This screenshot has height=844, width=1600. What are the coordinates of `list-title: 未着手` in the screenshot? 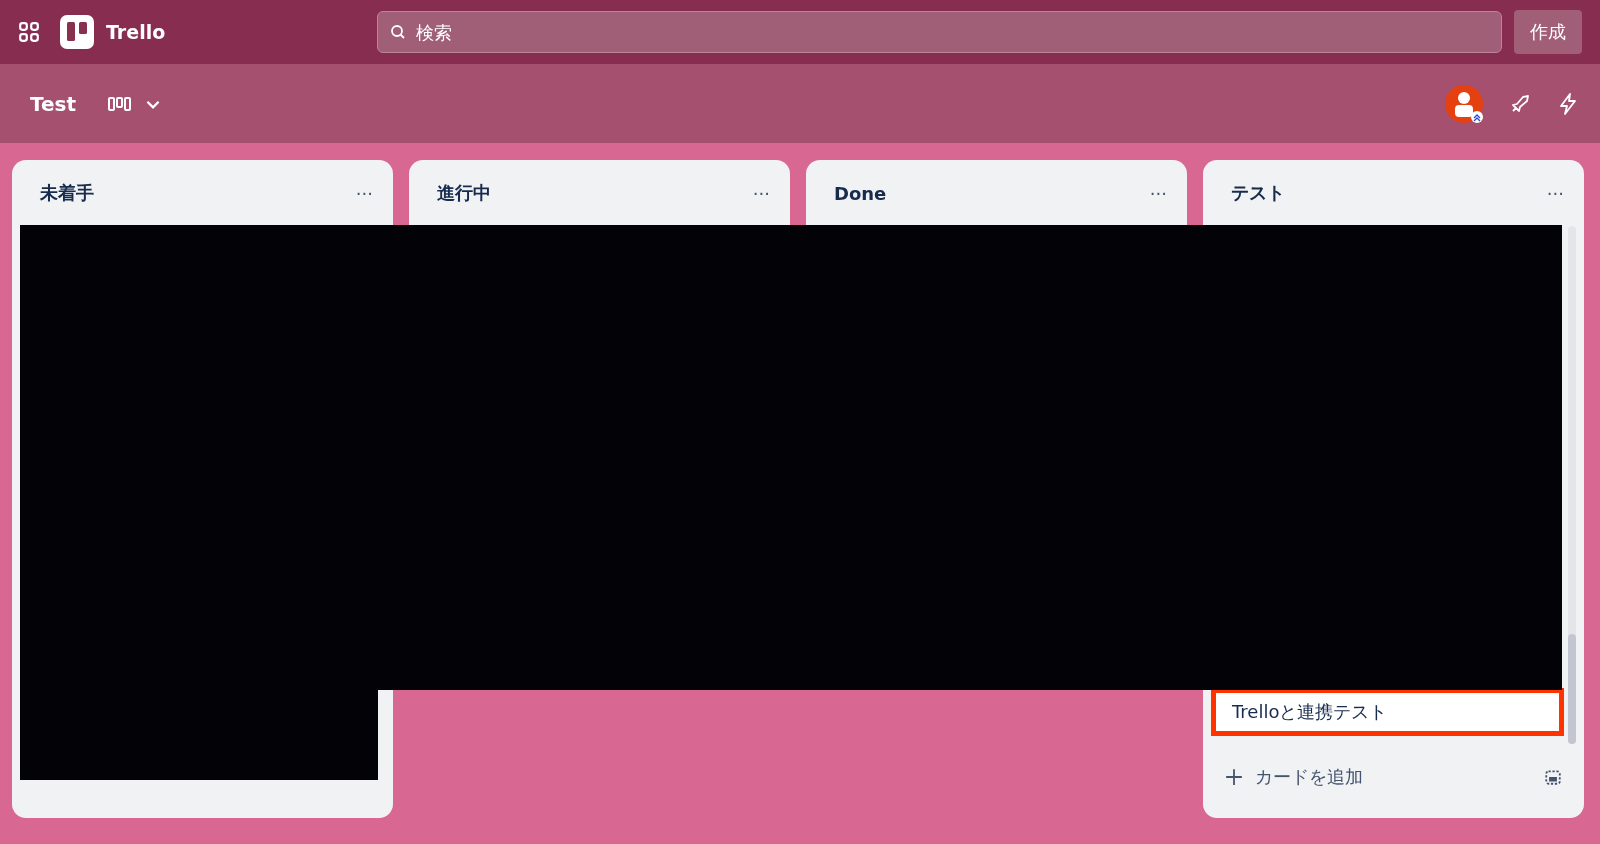 It's located at (67, 193).